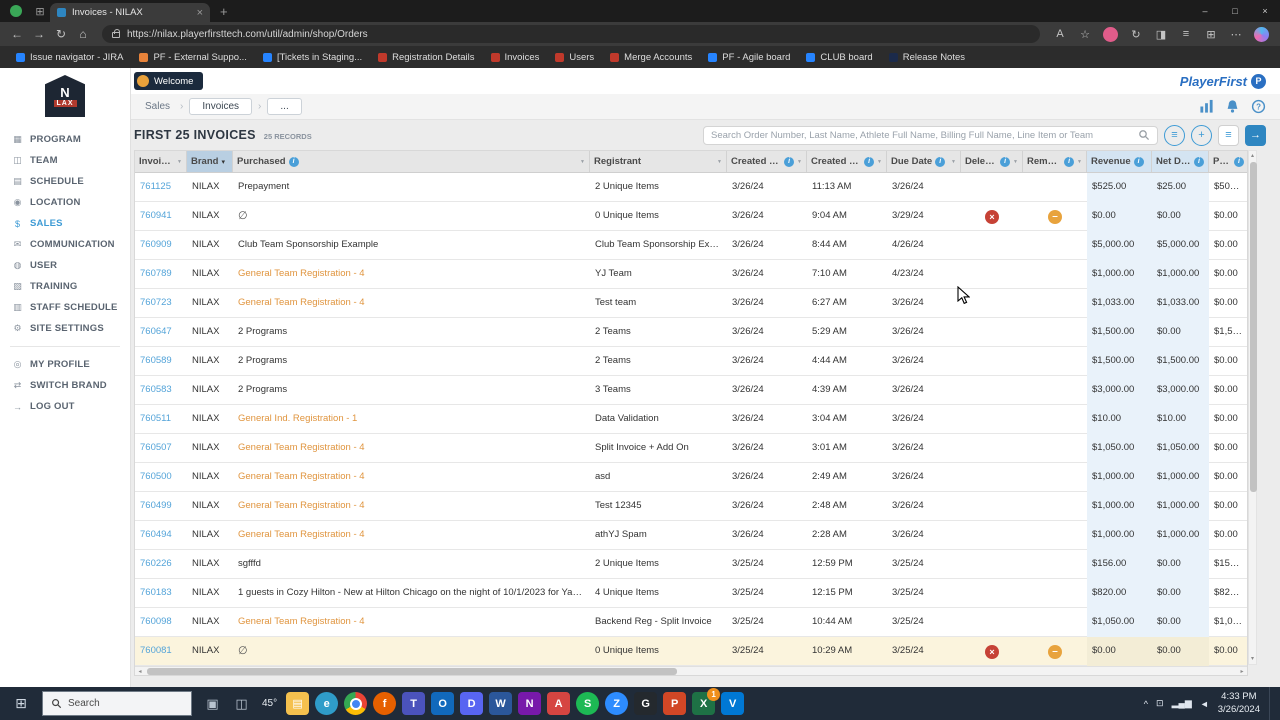 The height and width of the screenshot is (720, 1280). I want to click on invoice-number-link: 760500, so click(156, 476).